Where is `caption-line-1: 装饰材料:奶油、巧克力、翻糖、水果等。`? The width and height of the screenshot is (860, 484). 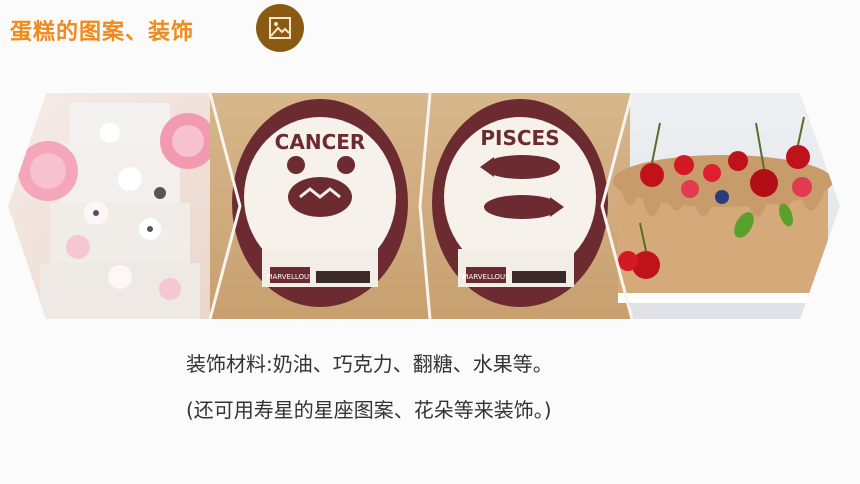
caption-line-1: 装饰材料:奶油、巧克力、翻糖、水果等。 is located at coordinates (369, 364).